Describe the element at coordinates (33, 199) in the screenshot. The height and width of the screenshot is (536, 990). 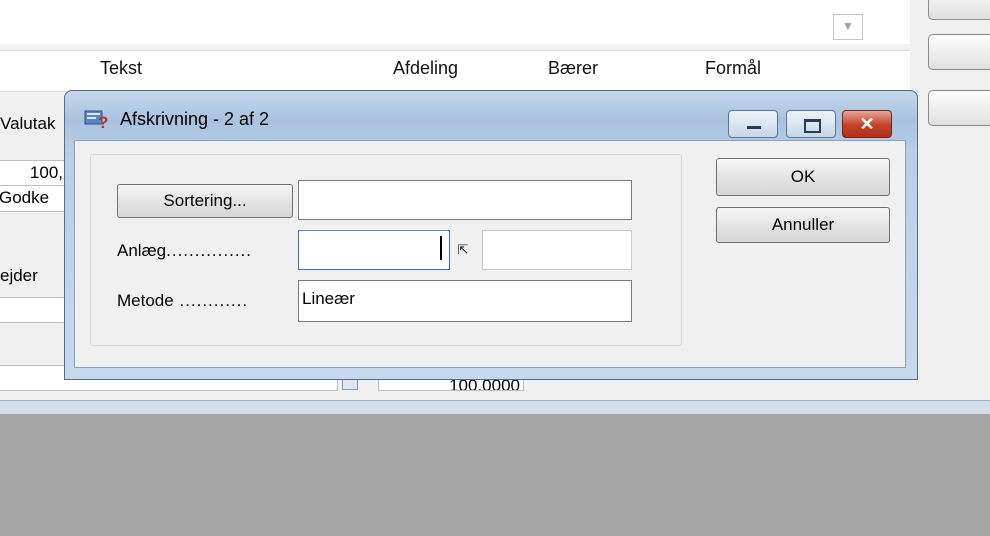
I see `bg-field-godkendt: Godke` at that location.